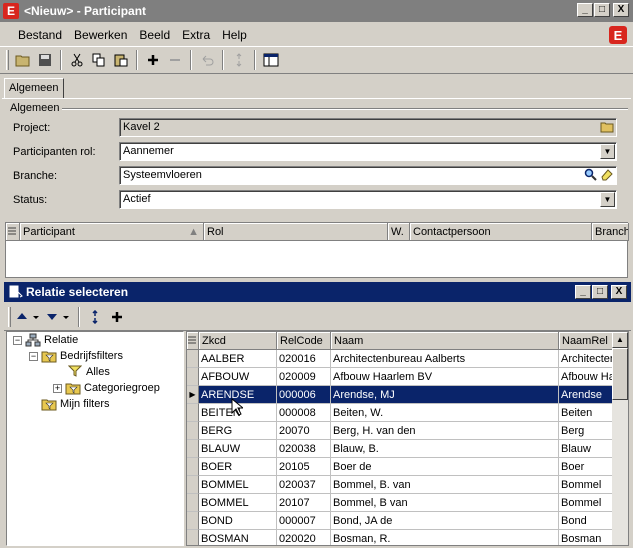 This screenshot has width=633, height=548. I want to click on column-rol: Rol, so click(296, 232).